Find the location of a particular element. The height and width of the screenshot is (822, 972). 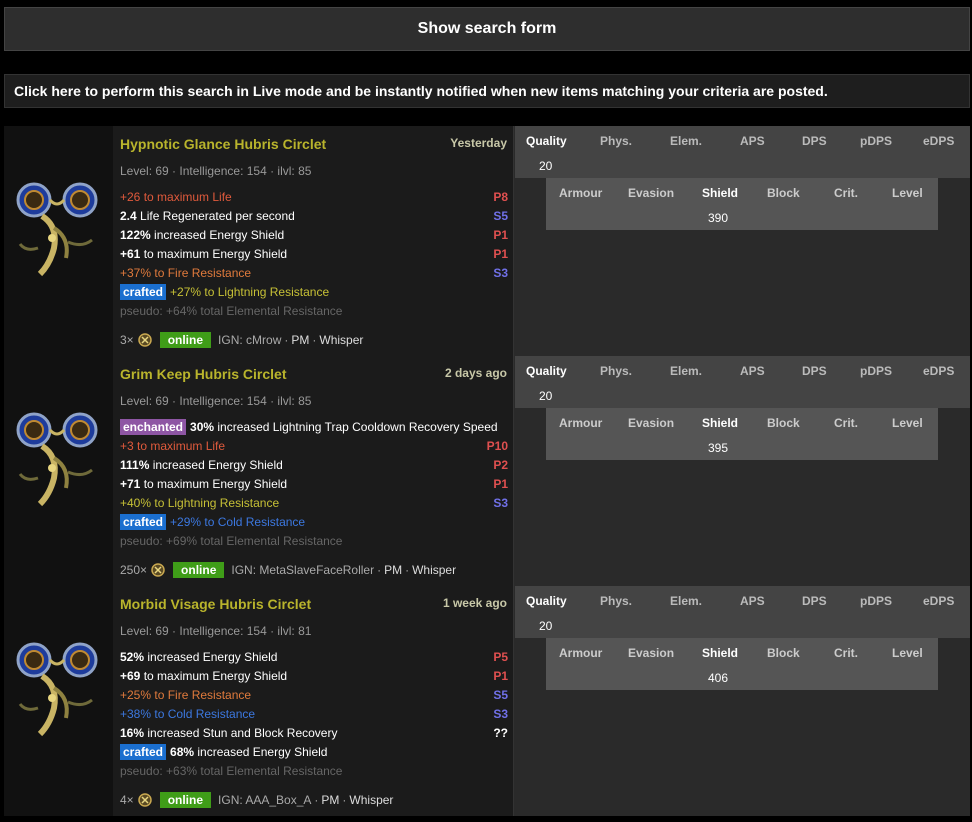

mod-line: pseudo: +64% total Elemental Resistance is located at coordinates (314, 311).